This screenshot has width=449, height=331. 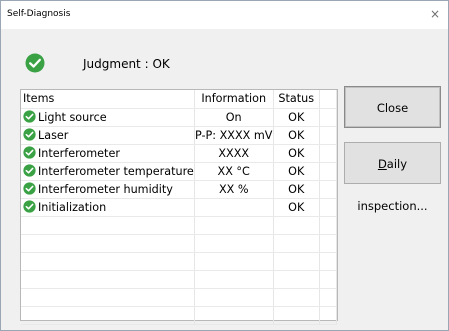 I want to click on item-cell: Initialization, so click(x=108, y=207).